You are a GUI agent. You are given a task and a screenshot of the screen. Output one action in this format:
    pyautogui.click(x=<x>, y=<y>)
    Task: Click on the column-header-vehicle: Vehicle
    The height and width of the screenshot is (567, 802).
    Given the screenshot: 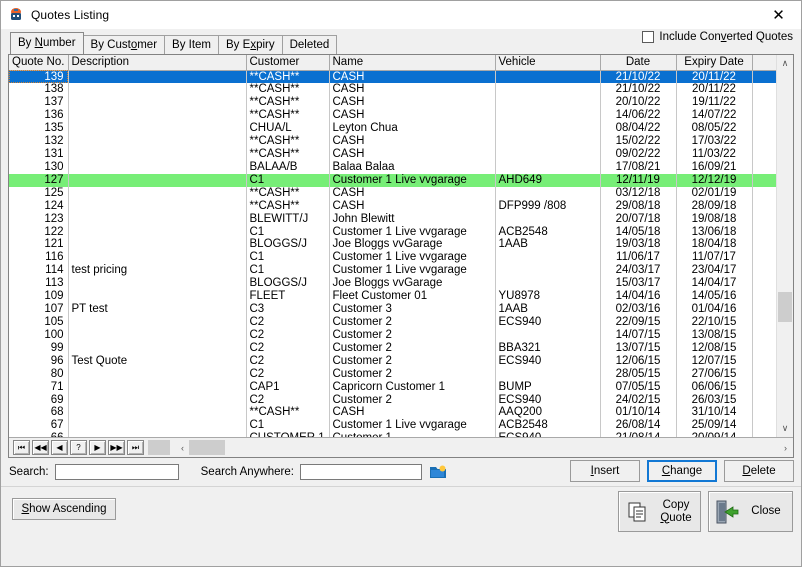 What is the action you would take?
    pyautogui.click(x=548, y=63)
    